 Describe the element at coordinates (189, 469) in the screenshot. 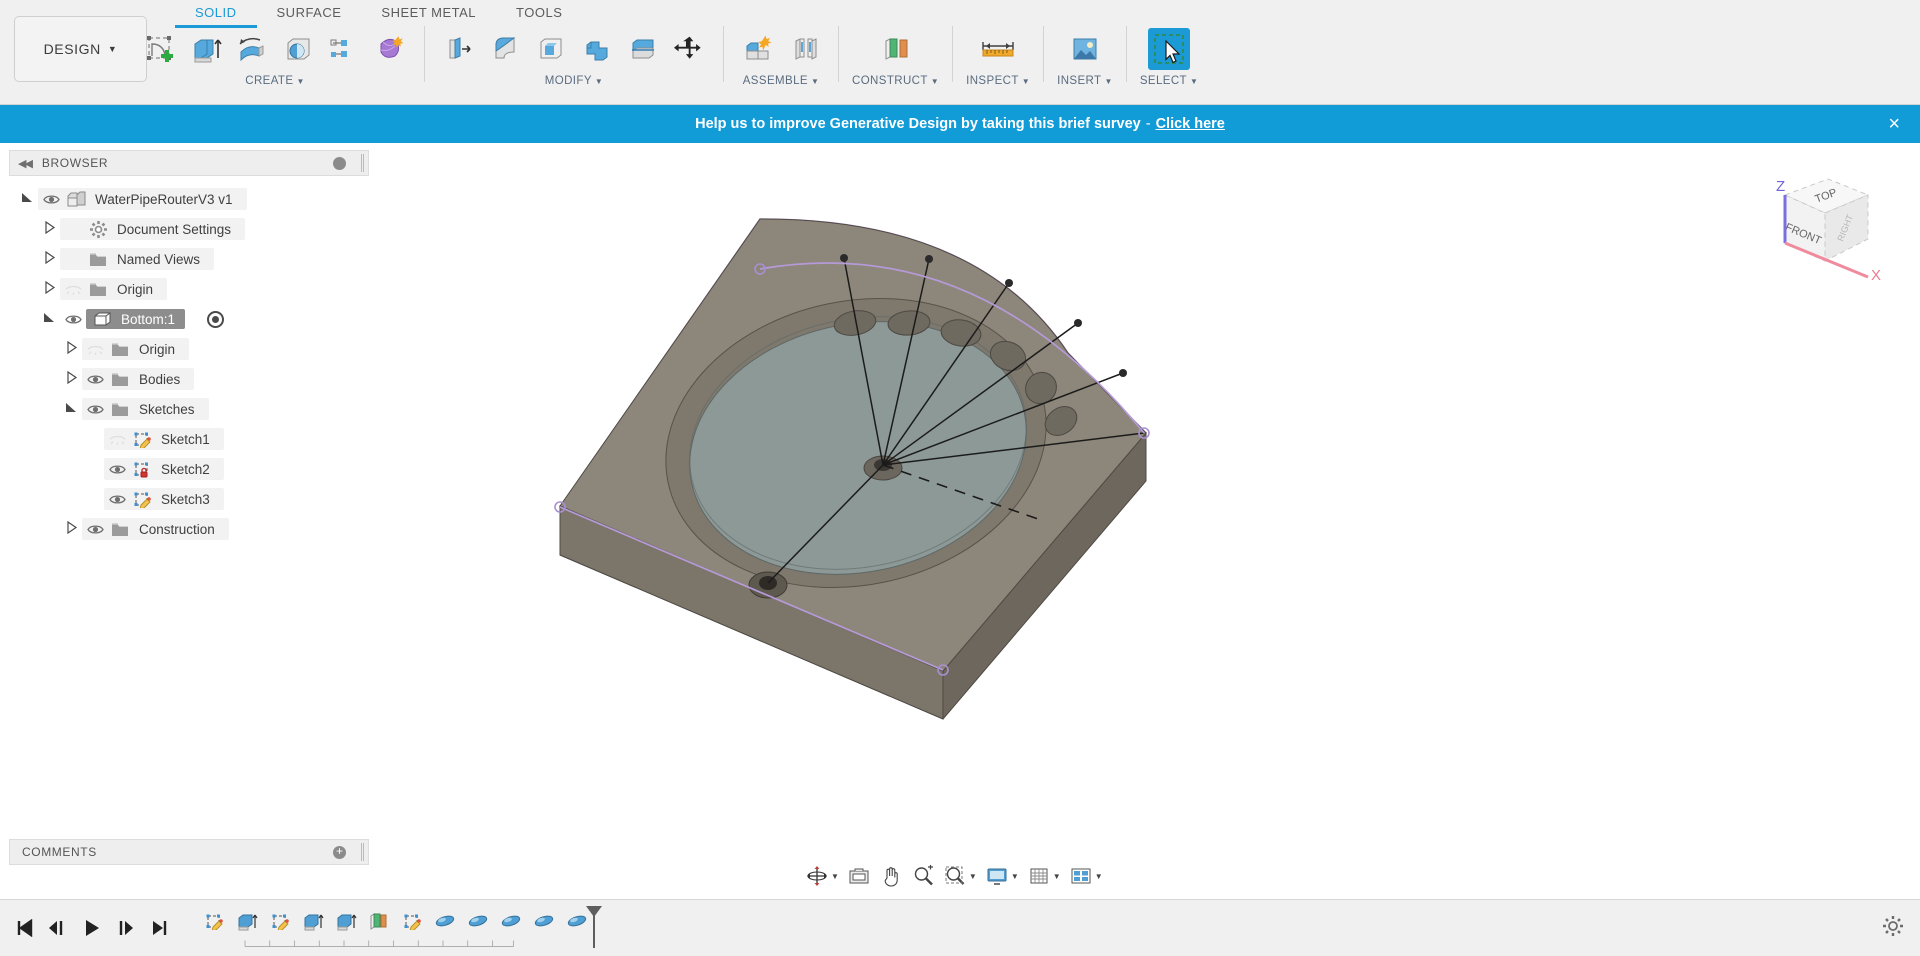

I see `tree-item-sketch2: Sketch2` at that location.